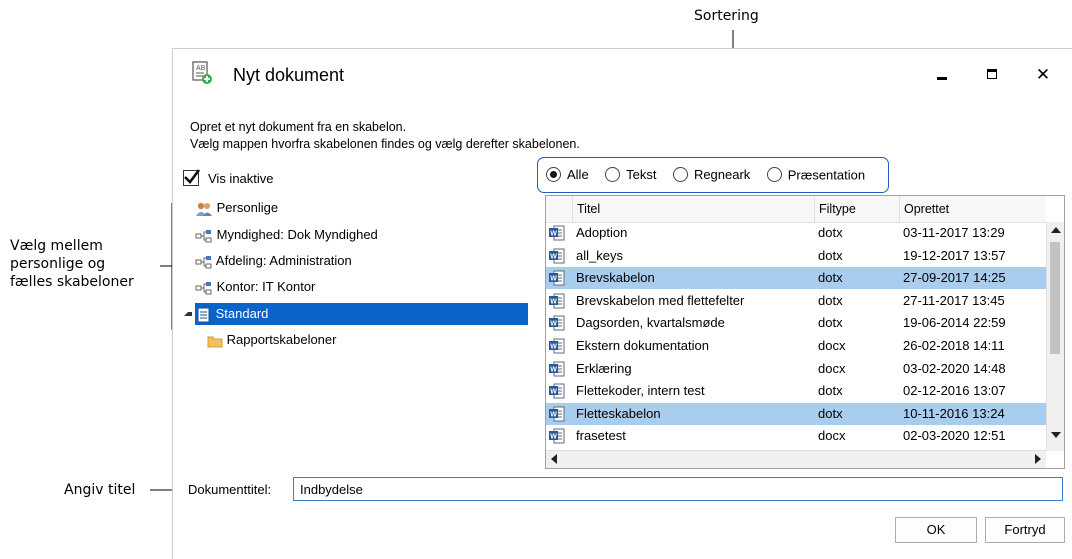  I want to click on close-icon: ✕, so click(1043, 74).